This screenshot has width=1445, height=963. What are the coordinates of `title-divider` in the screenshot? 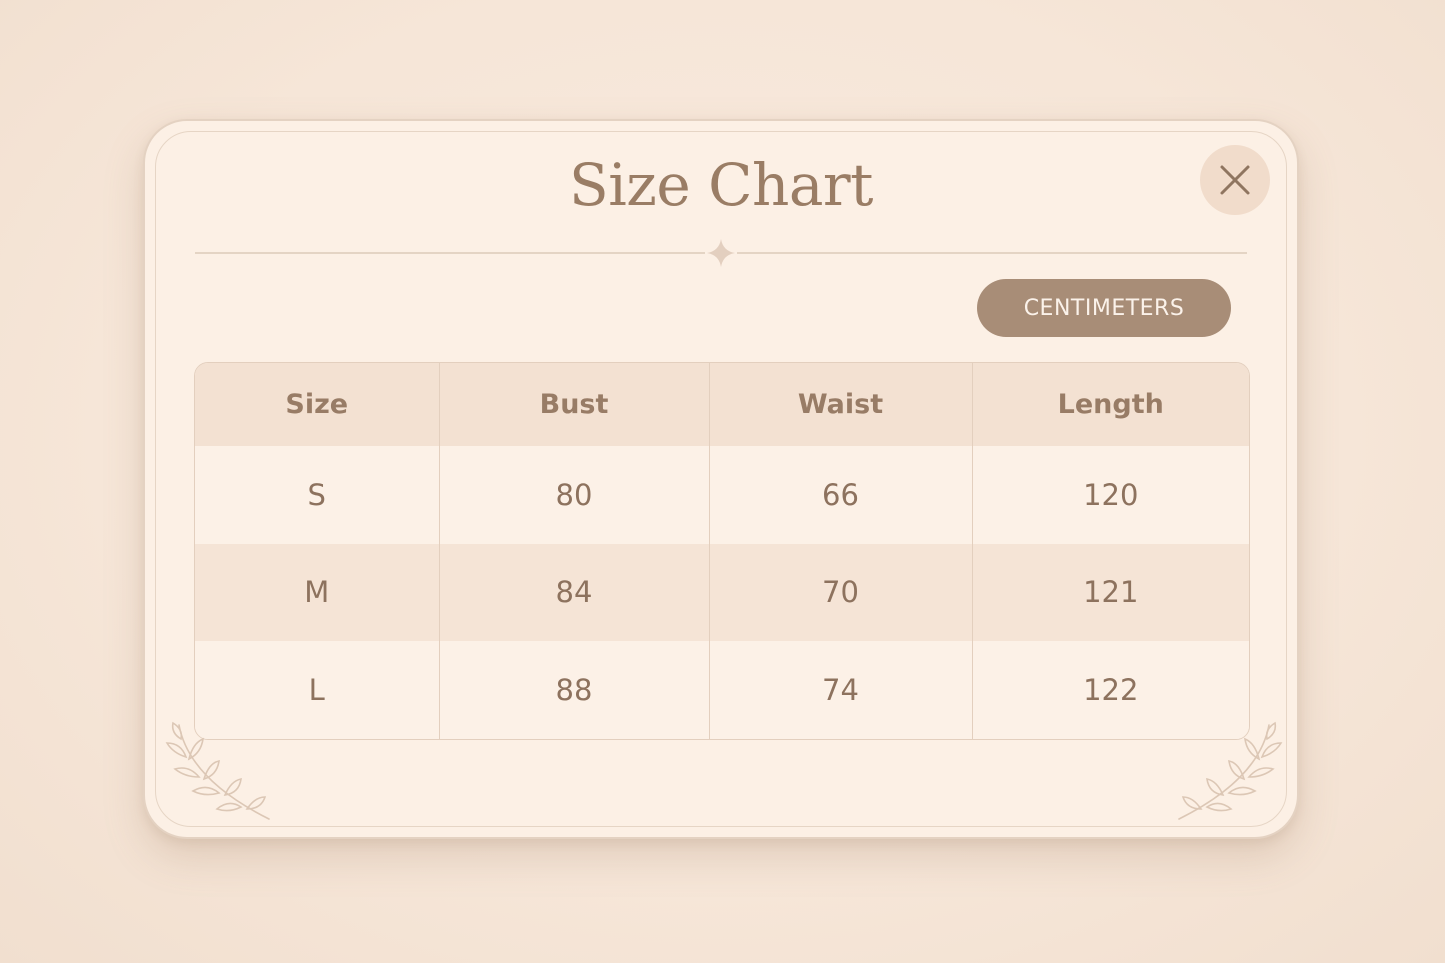 It's located at (721, 253).